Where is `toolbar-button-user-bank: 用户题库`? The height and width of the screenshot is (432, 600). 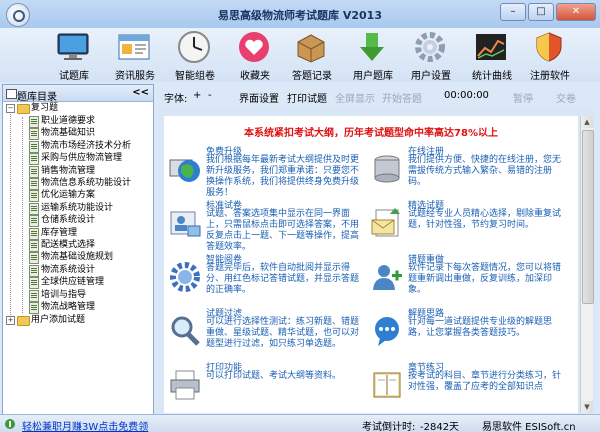 toolbar-button-user-bank: 用户题库 is located at coordinates (373, 55).